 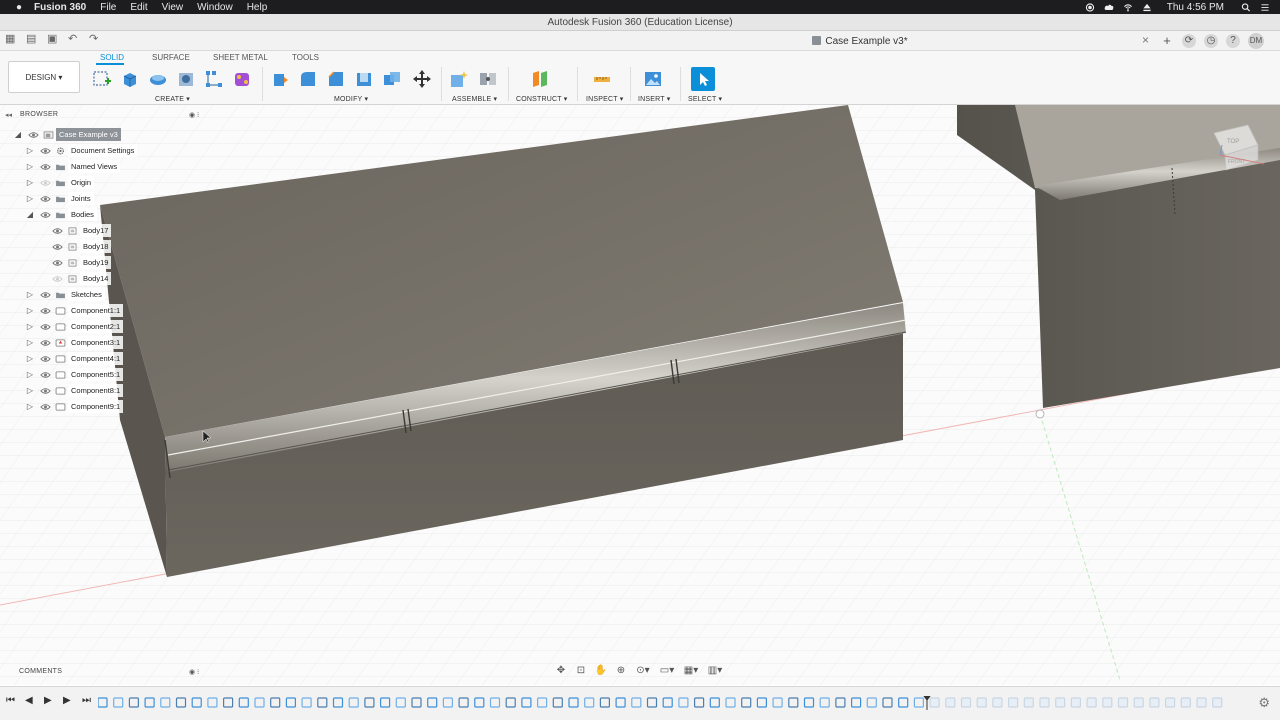 I want to click on cloud-icon, so click(x=1109, y=7).